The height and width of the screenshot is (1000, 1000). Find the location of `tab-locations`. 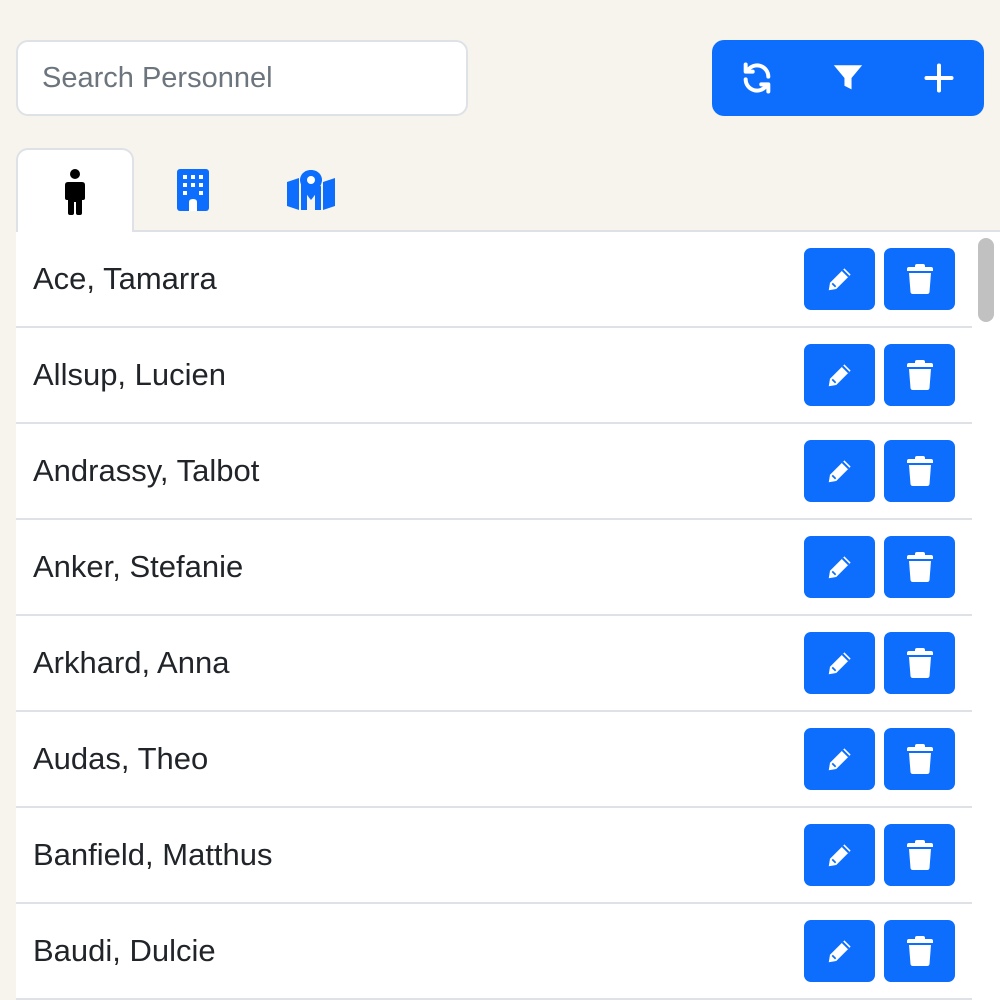

tab-locations is located at coordinates (311, 190).